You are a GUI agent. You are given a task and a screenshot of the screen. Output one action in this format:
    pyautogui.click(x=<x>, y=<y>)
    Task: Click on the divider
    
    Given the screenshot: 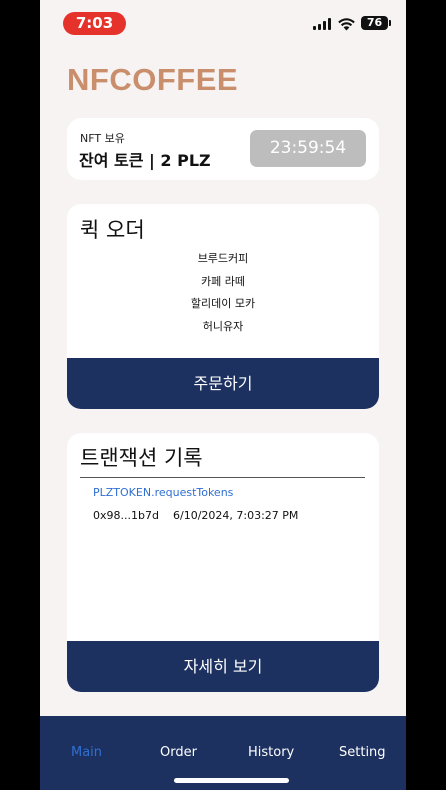 What is the action you would take?
    pyautogui.click(x=222, y=477)
    